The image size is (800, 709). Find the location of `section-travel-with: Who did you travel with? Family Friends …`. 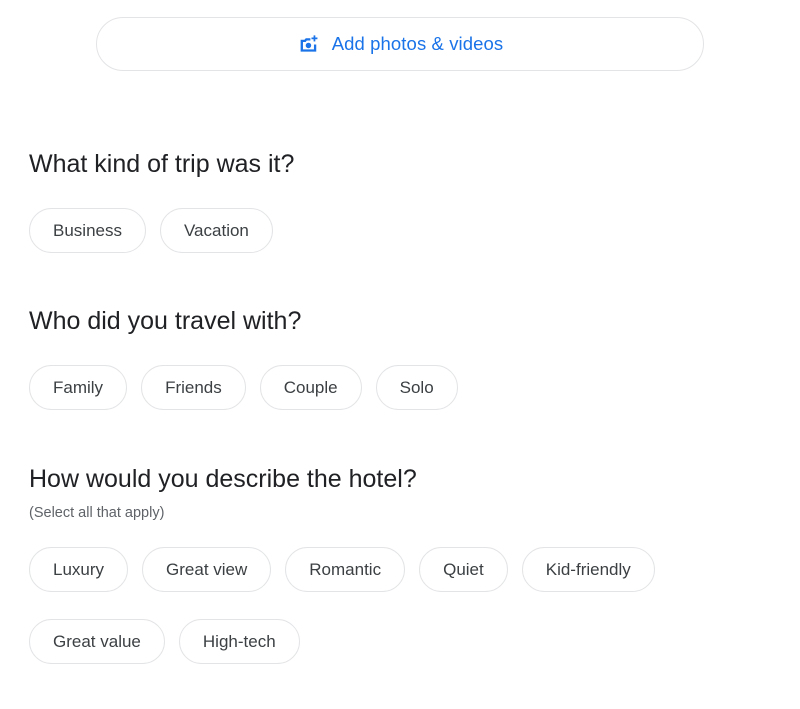

section-travel-with: Who did you travel with? Family Friends … is located at coordinates (243, 358).